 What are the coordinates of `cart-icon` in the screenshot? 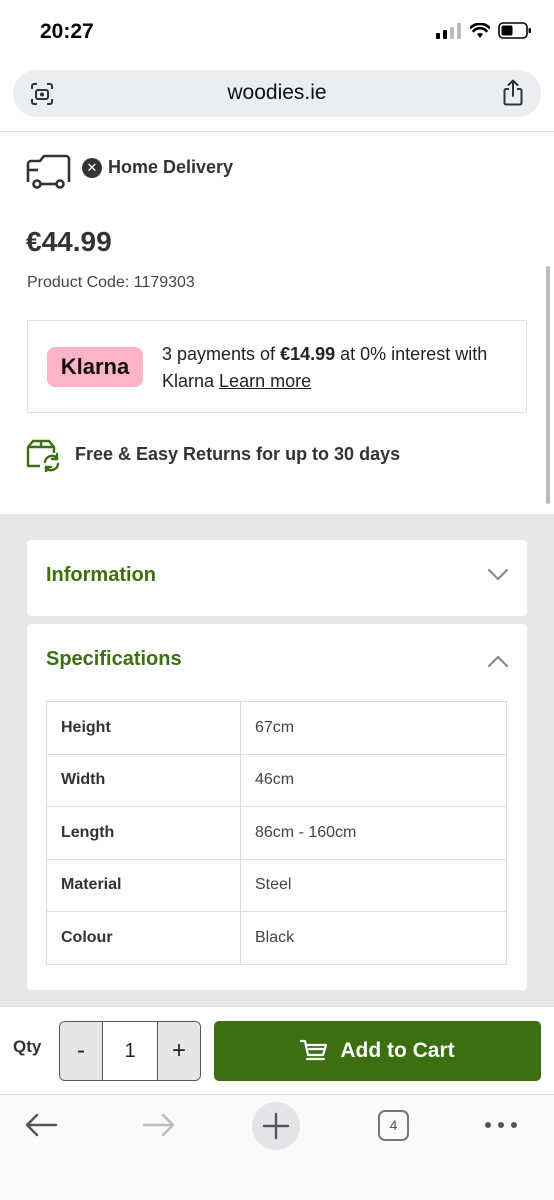 It's located at (314, 1050).